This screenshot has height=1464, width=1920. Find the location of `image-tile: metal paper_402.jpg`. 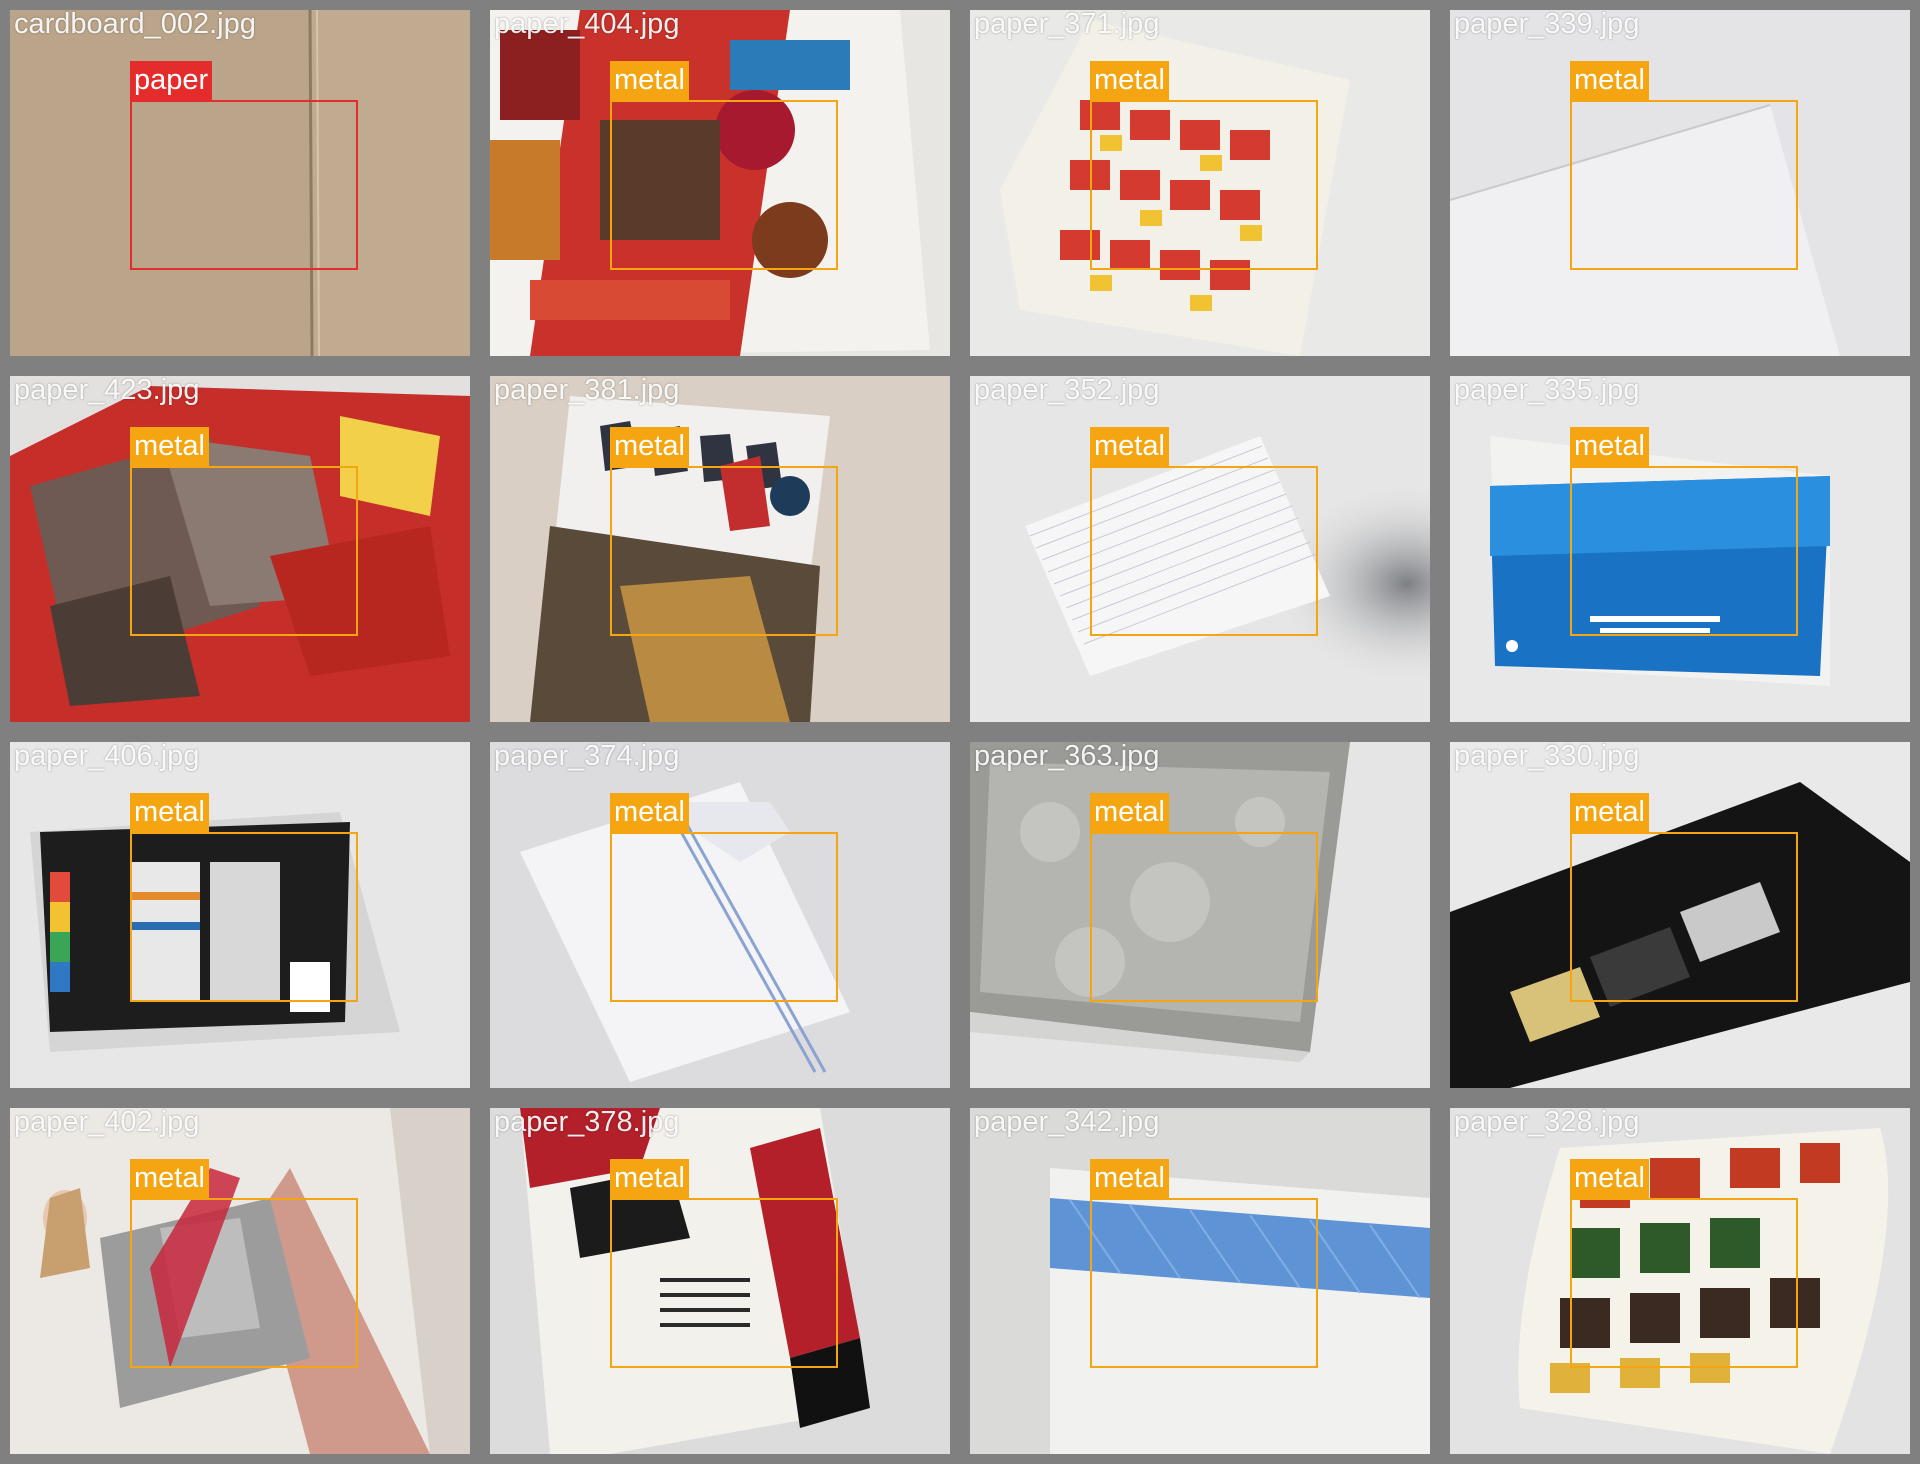

image-tile: metal paper_402.jpg is located at coordinates (240, 1281).